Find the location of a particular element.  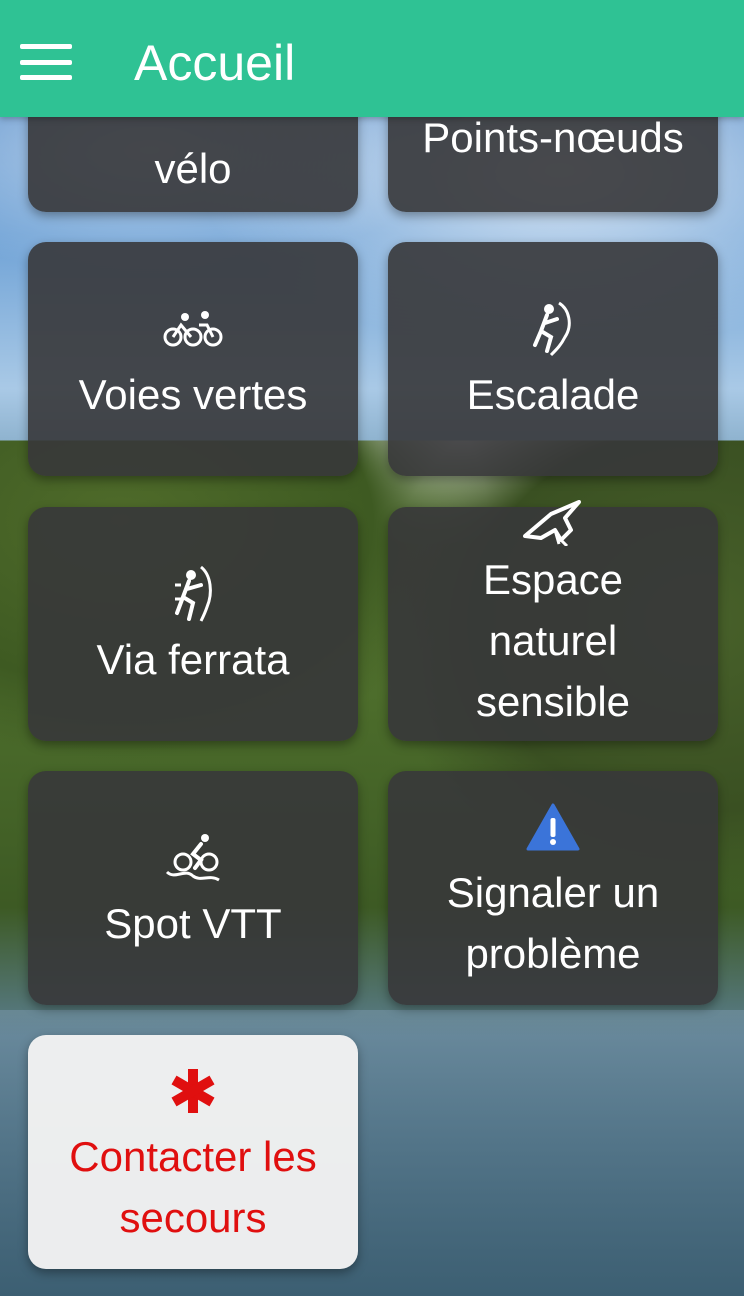

tile-escalade: Escalade is located at coordinates (553, 359).